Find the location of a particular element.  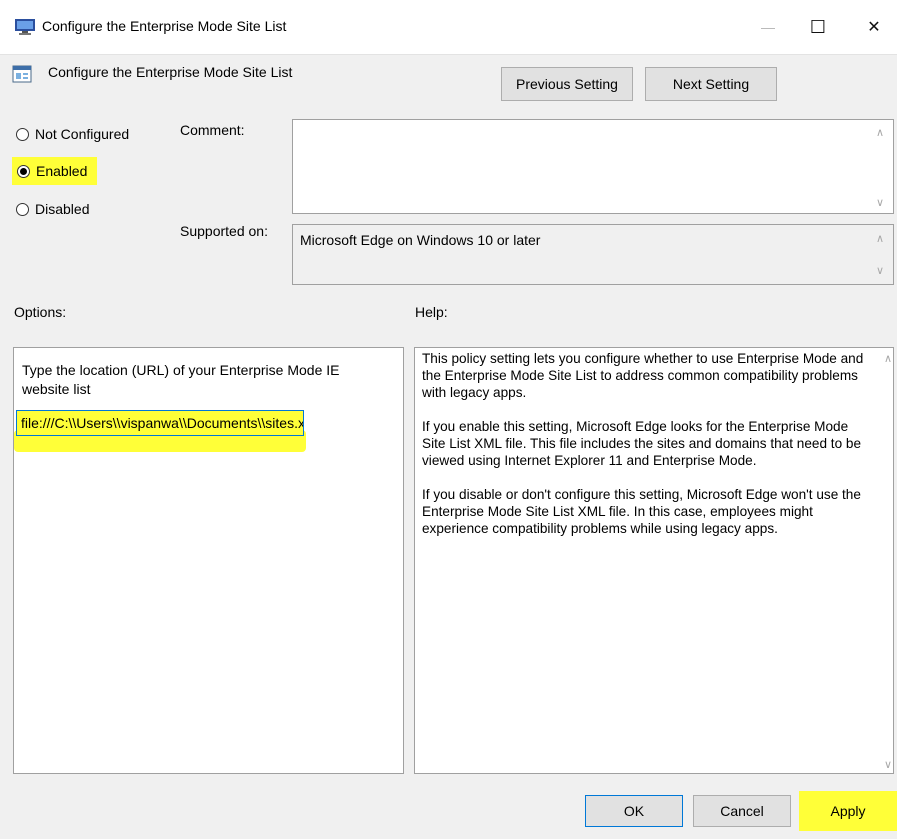

previous-setting-button: Previous Setting is located at coordinates (567, 84).